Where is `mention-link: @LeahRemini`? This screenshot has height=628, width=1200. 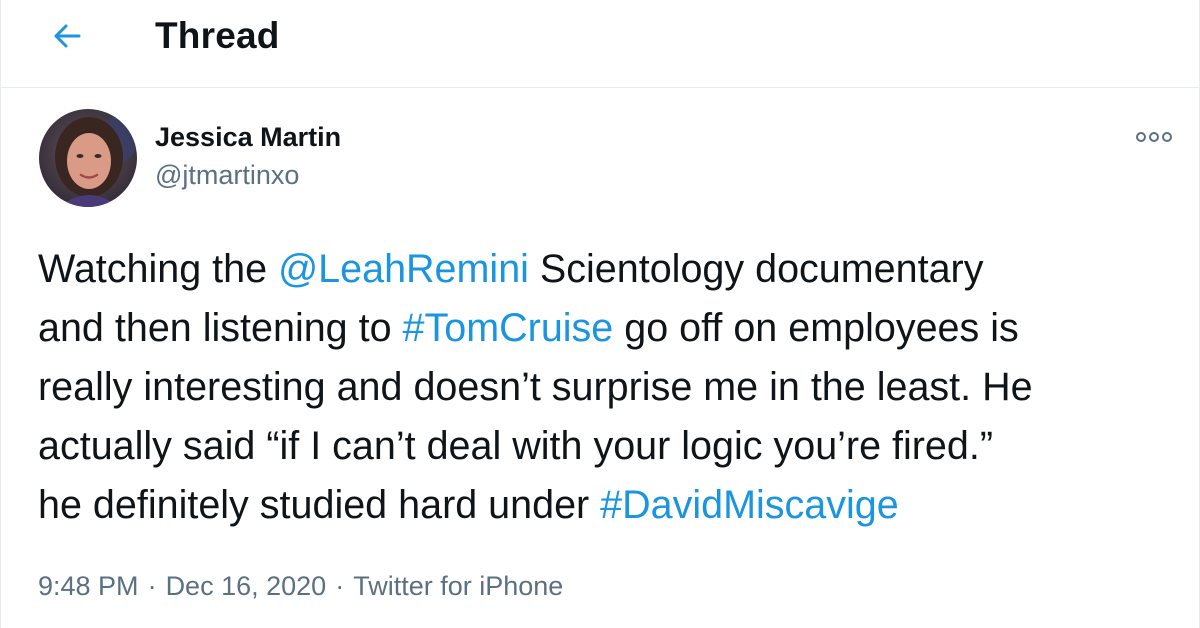 mention-link: @LeahRemini is located at coordinates (403, 269).